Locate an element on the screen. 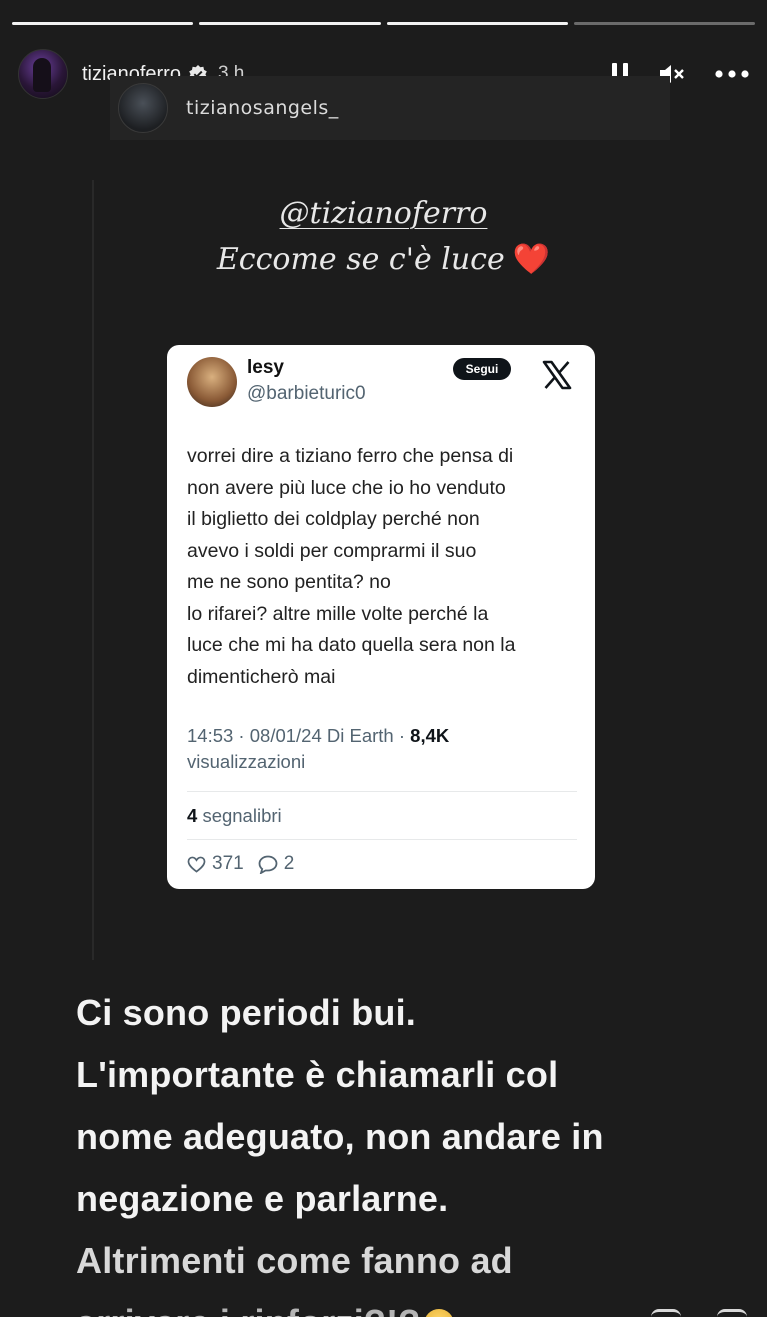 The height and width of the screenshot is (1317, 767). share-icon is located at coordinates (732, 1313).